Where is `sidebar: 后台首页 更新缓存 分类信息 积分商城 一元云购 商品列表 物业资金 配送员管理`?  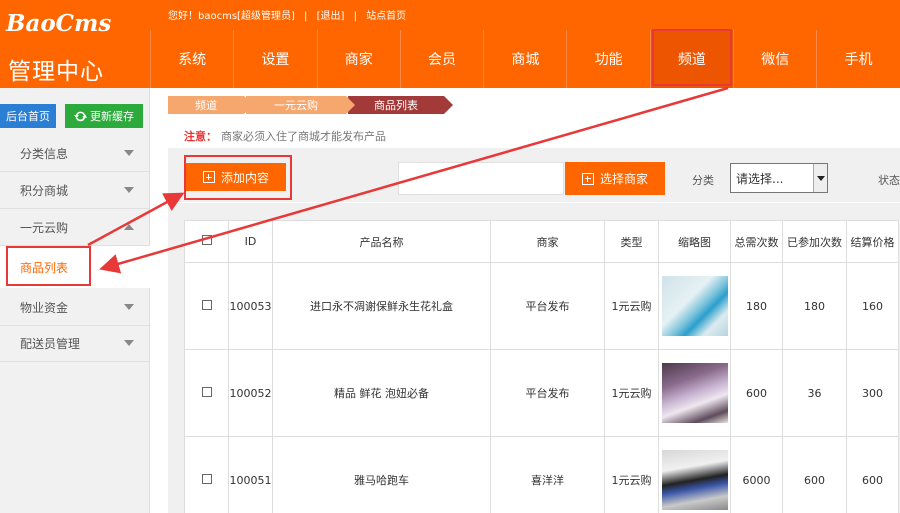
sidebar: 后台首页 更新缓存 分类信息 积分商城 一元云购 商品列表 物业资金 配送员管理 is located at coordinates (75, 300).